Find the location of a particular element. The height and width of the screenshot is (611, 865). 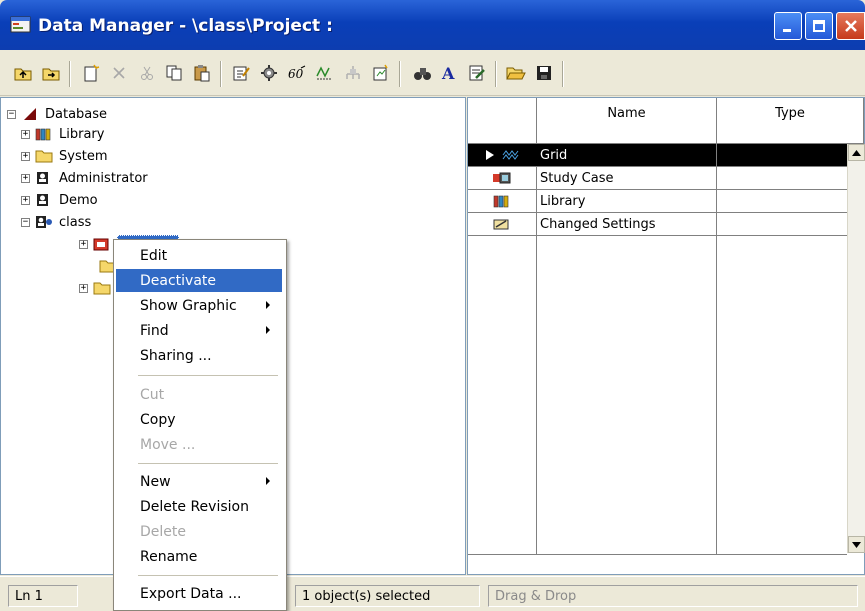

svg-text: 60 is located at coordinates (296, 74).